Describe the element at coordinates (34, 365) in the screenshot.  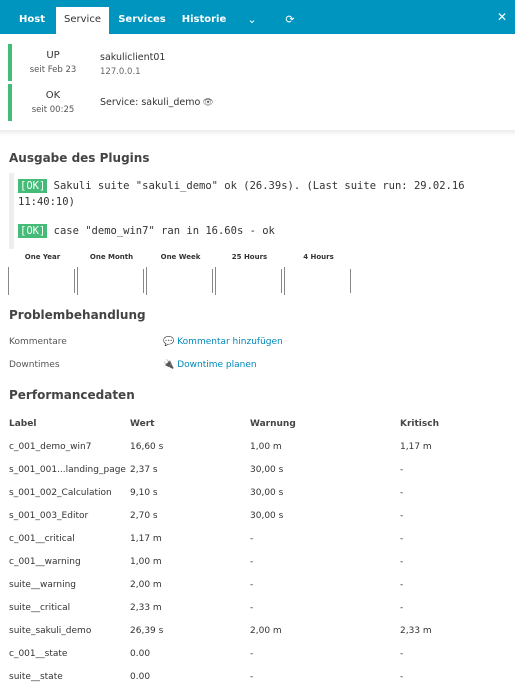
I see `downtimes-label: Downtimes` at that location.